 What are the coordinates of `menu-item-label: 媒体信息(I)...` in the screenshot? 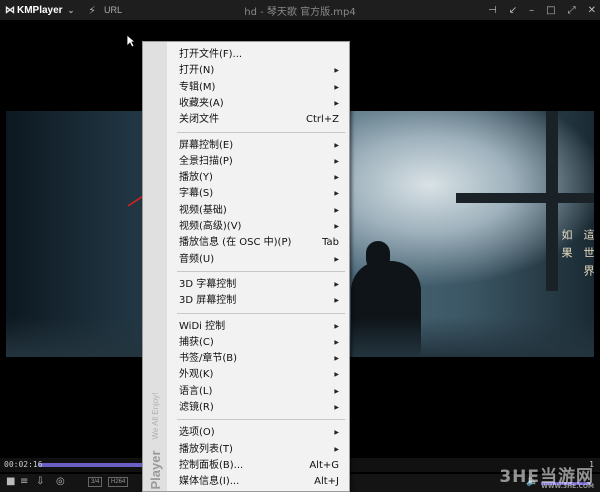 It's located at (209, 482).